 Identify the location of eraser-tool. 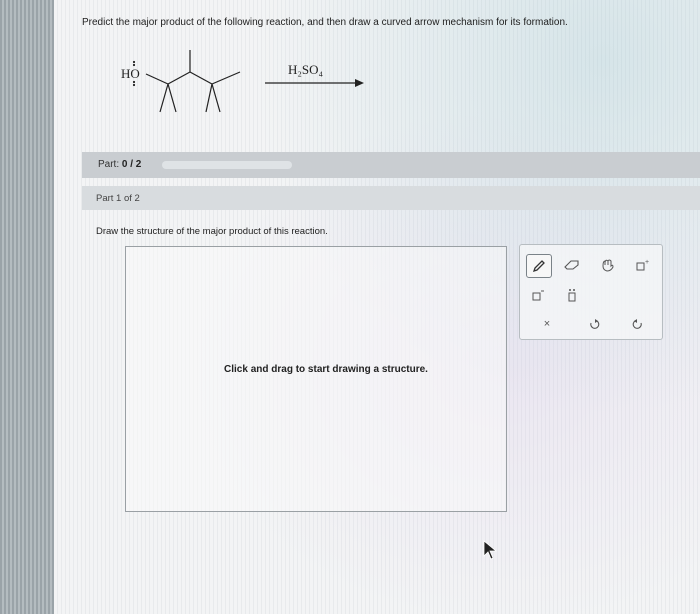
(572, 265).